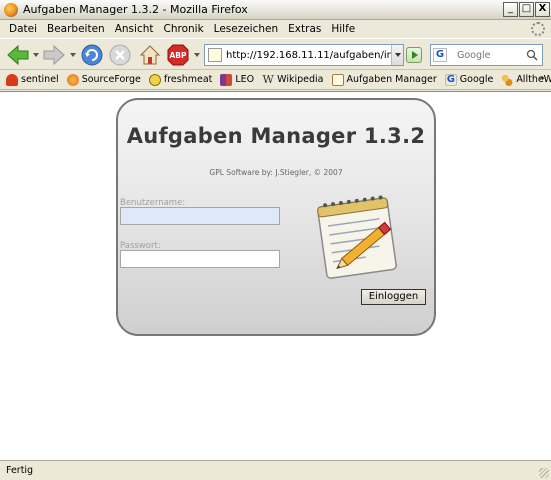  What do you see at coordinates (542, 9) in the screenshot?
I see `close-button: X` at bounding box center [542, 9].